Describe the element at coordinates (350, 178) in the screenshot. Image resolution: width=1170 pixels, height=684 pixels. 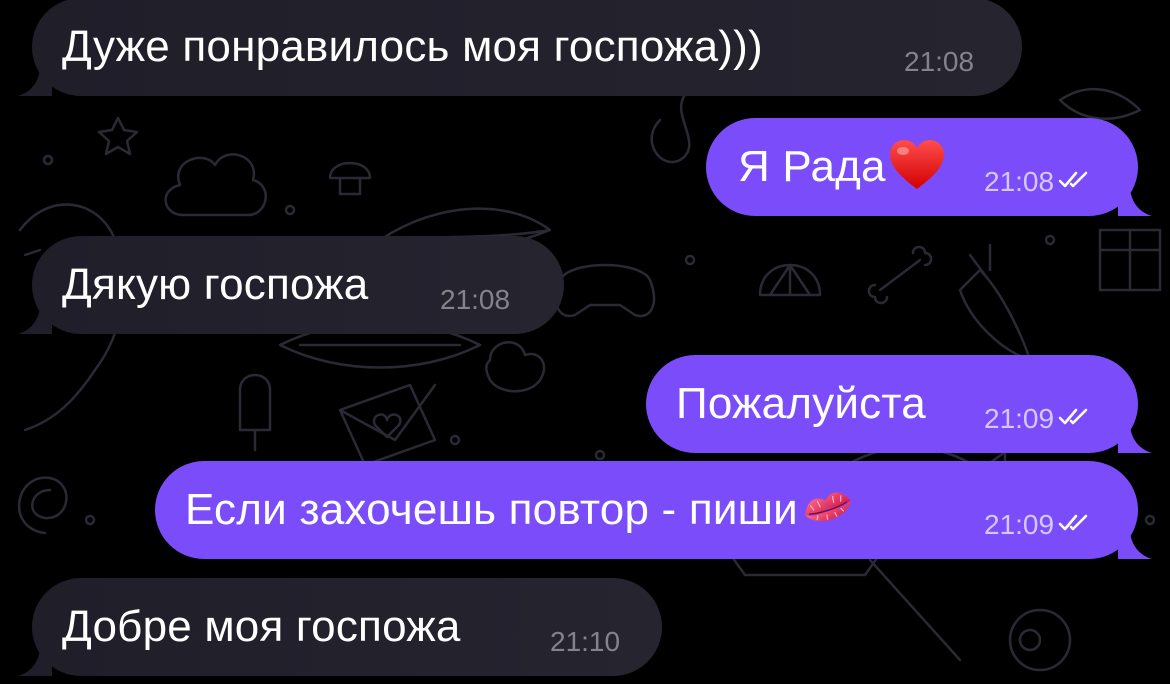
I see `mushroom-doodle` at that location.